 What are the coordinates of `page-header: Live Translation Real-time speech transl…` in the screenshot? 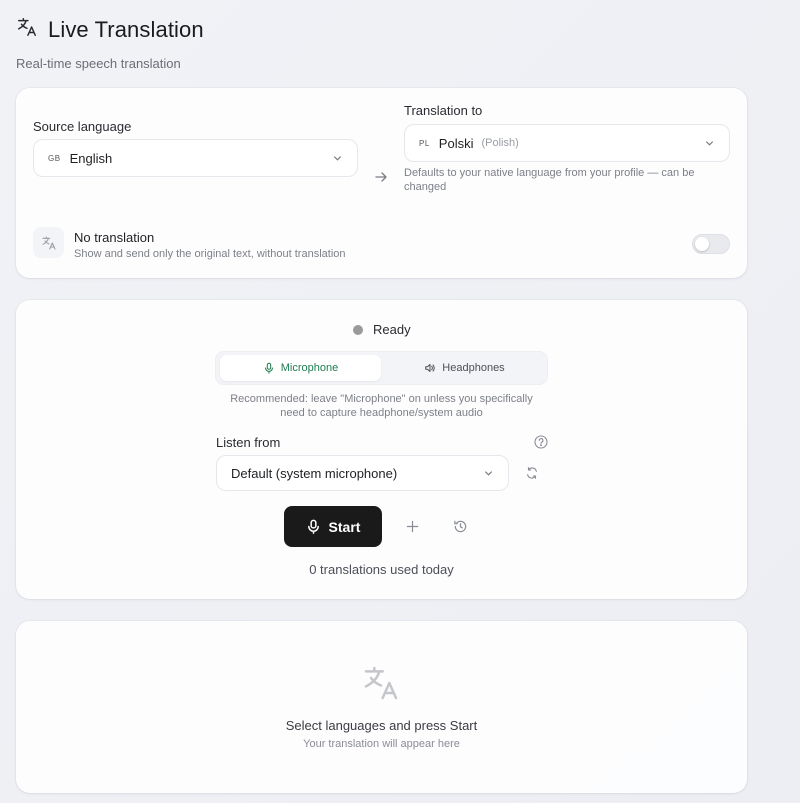 It's located at (110, 44).